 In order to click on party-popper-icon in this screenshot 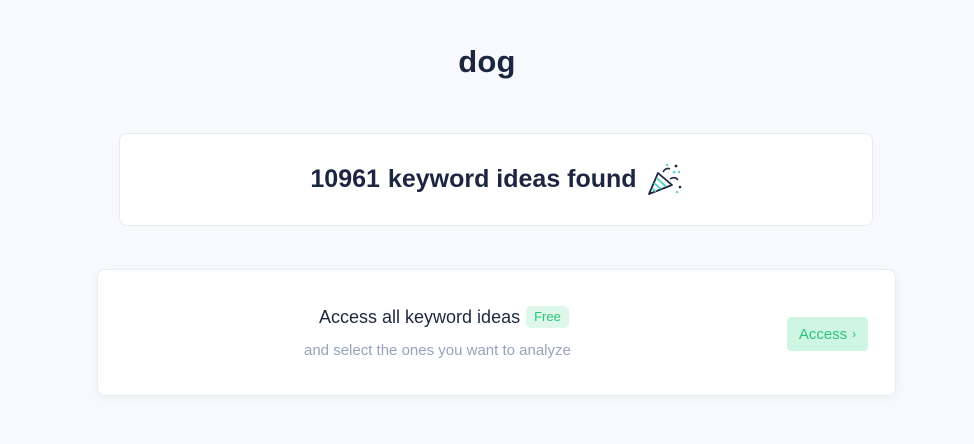, I will do `click(664, 180)`.